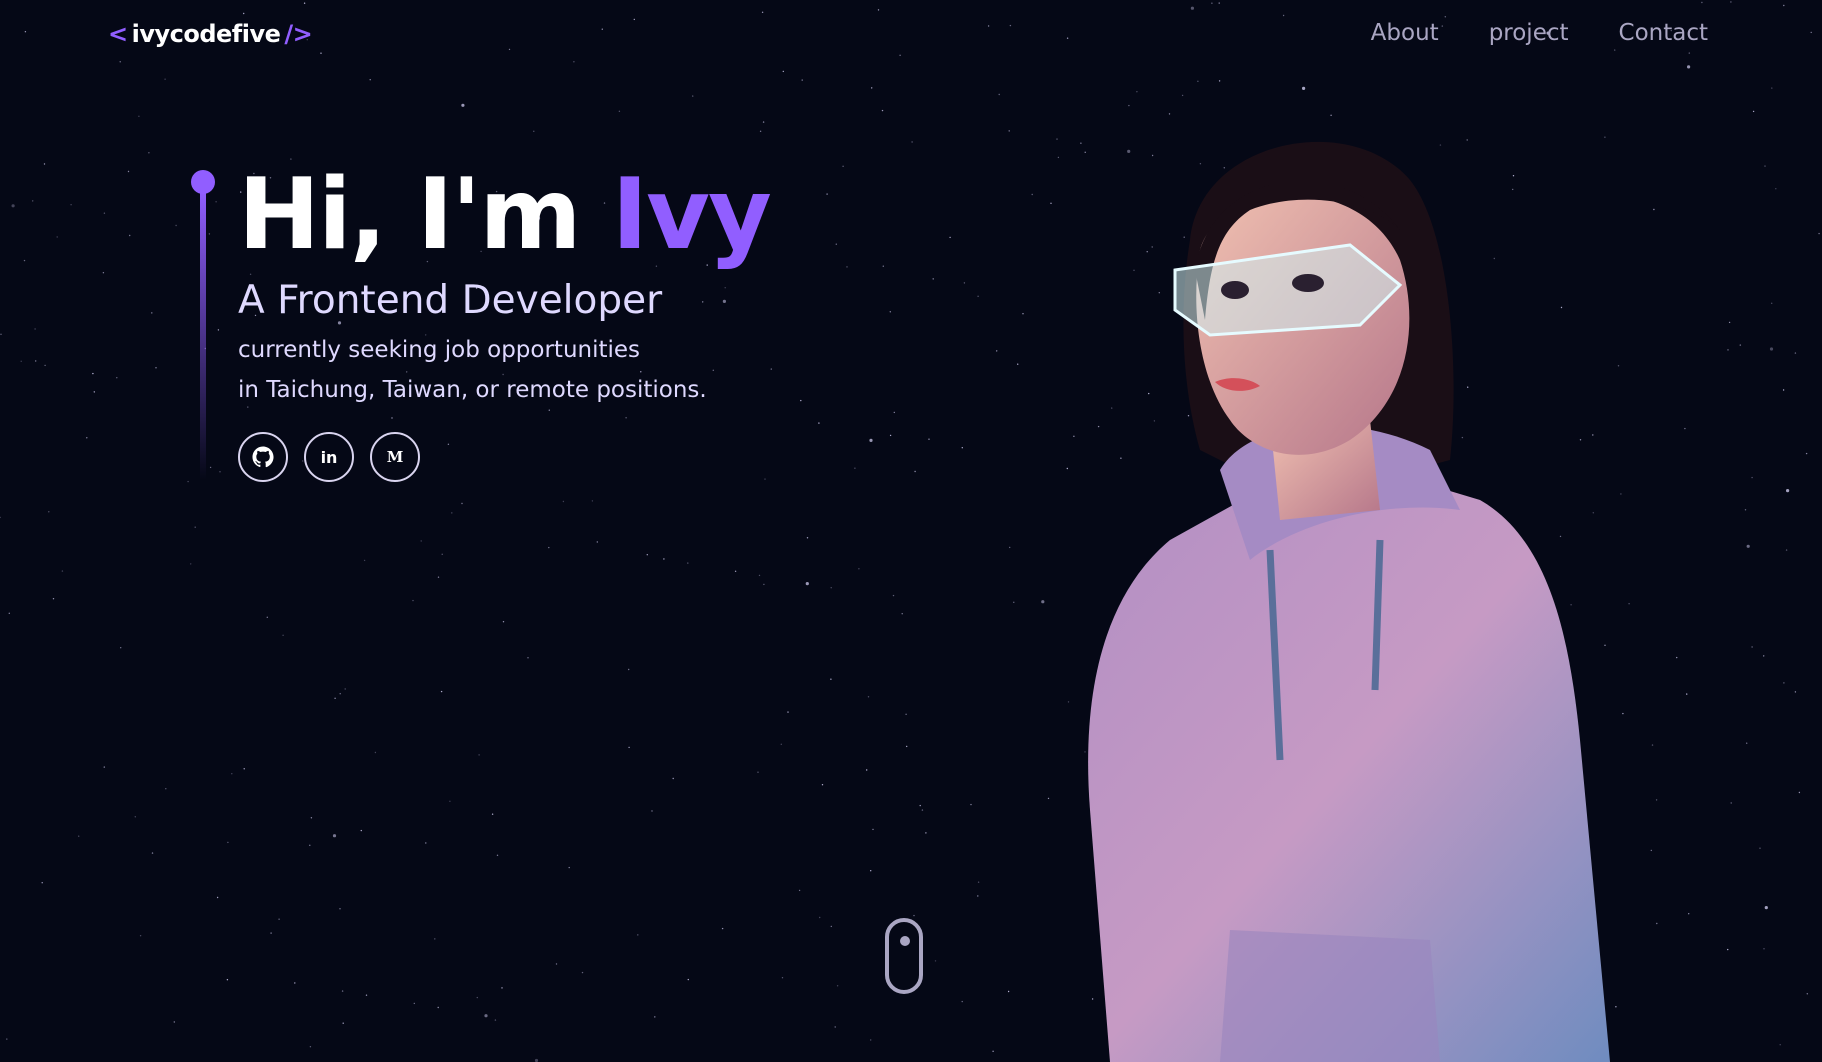  I want to click on linkedin-link: in, so click(329, 457).